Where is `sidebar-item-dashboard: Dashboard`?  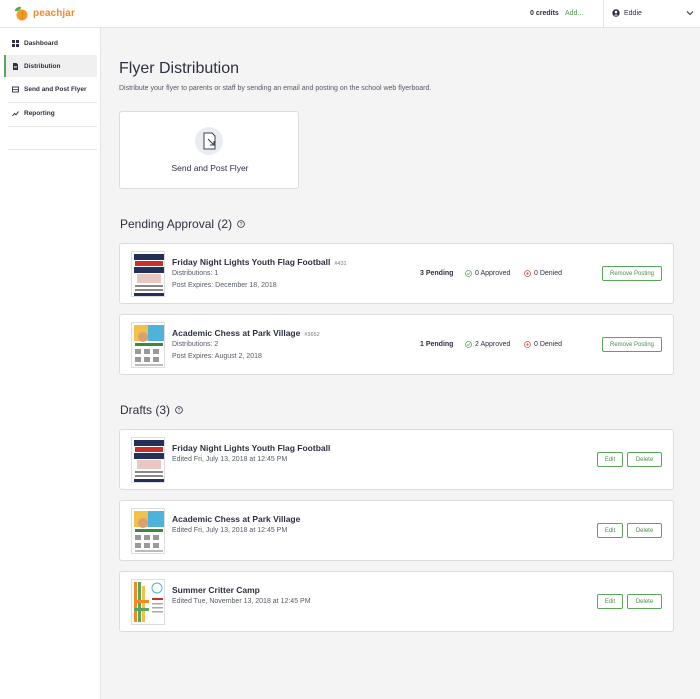 sidebar-item-dashboard: Dashboard is located at coordinates (50, 43).